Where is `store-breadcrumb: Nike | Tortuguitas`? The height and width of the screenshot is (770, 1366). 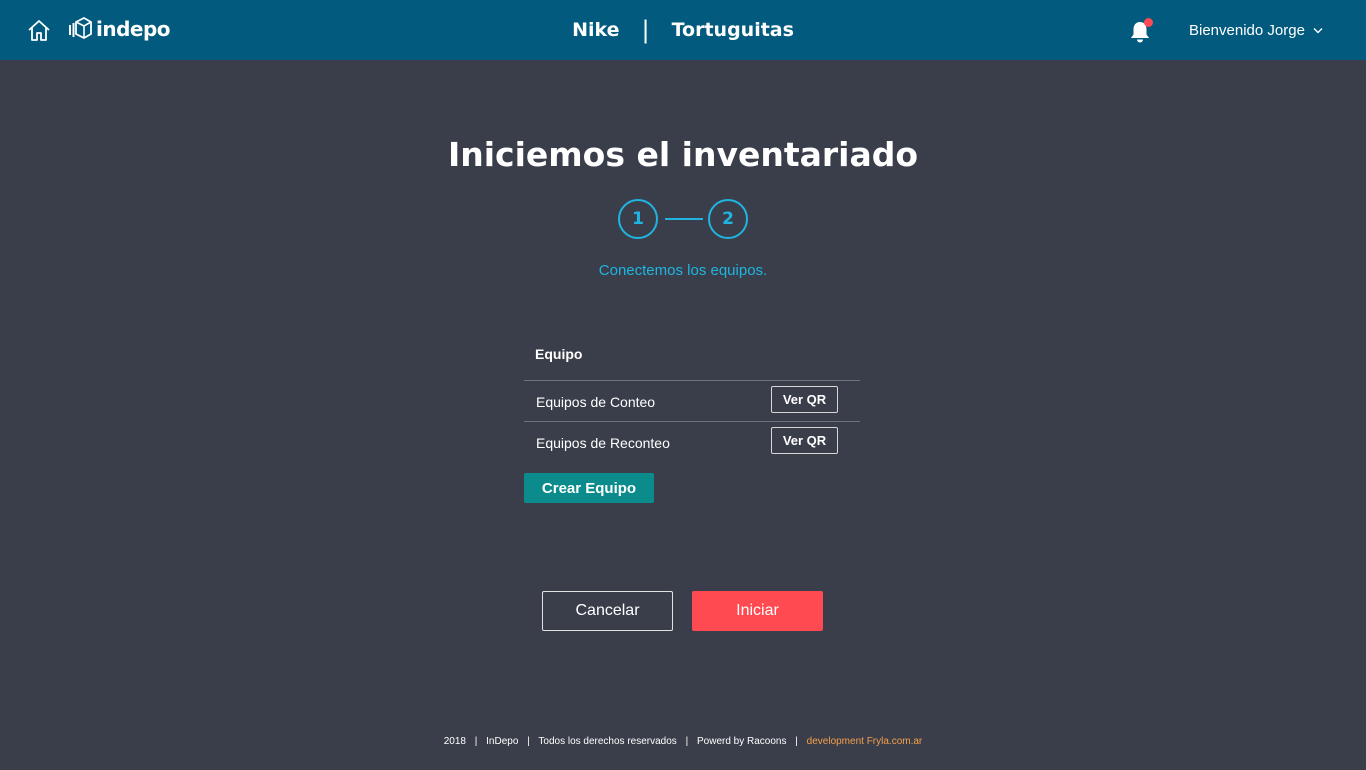
store-breadcrumb: Nike | Tortuguitas is located at coordinates (683, 30).